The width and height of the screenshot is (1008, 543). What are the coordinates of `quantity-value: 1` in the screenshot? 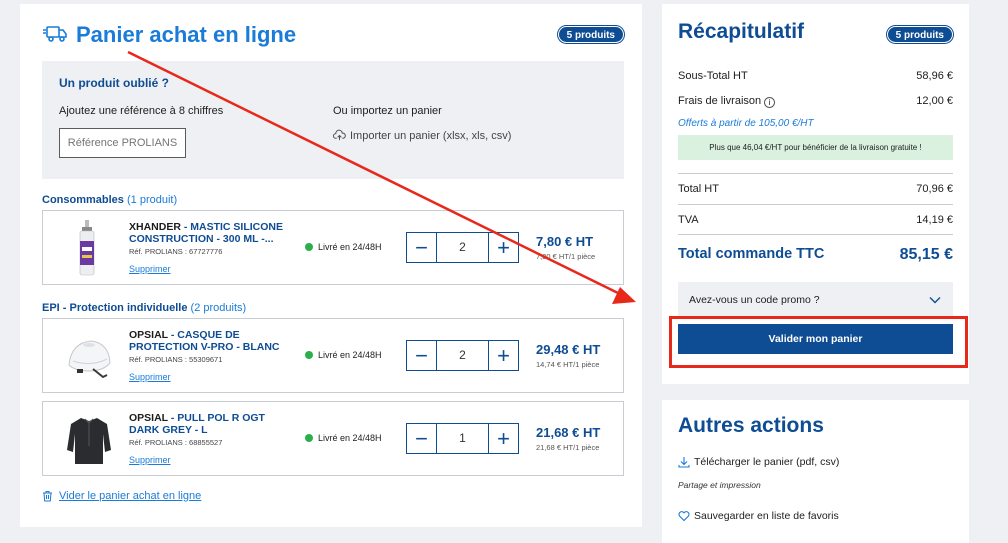 It's located at (462, 438).